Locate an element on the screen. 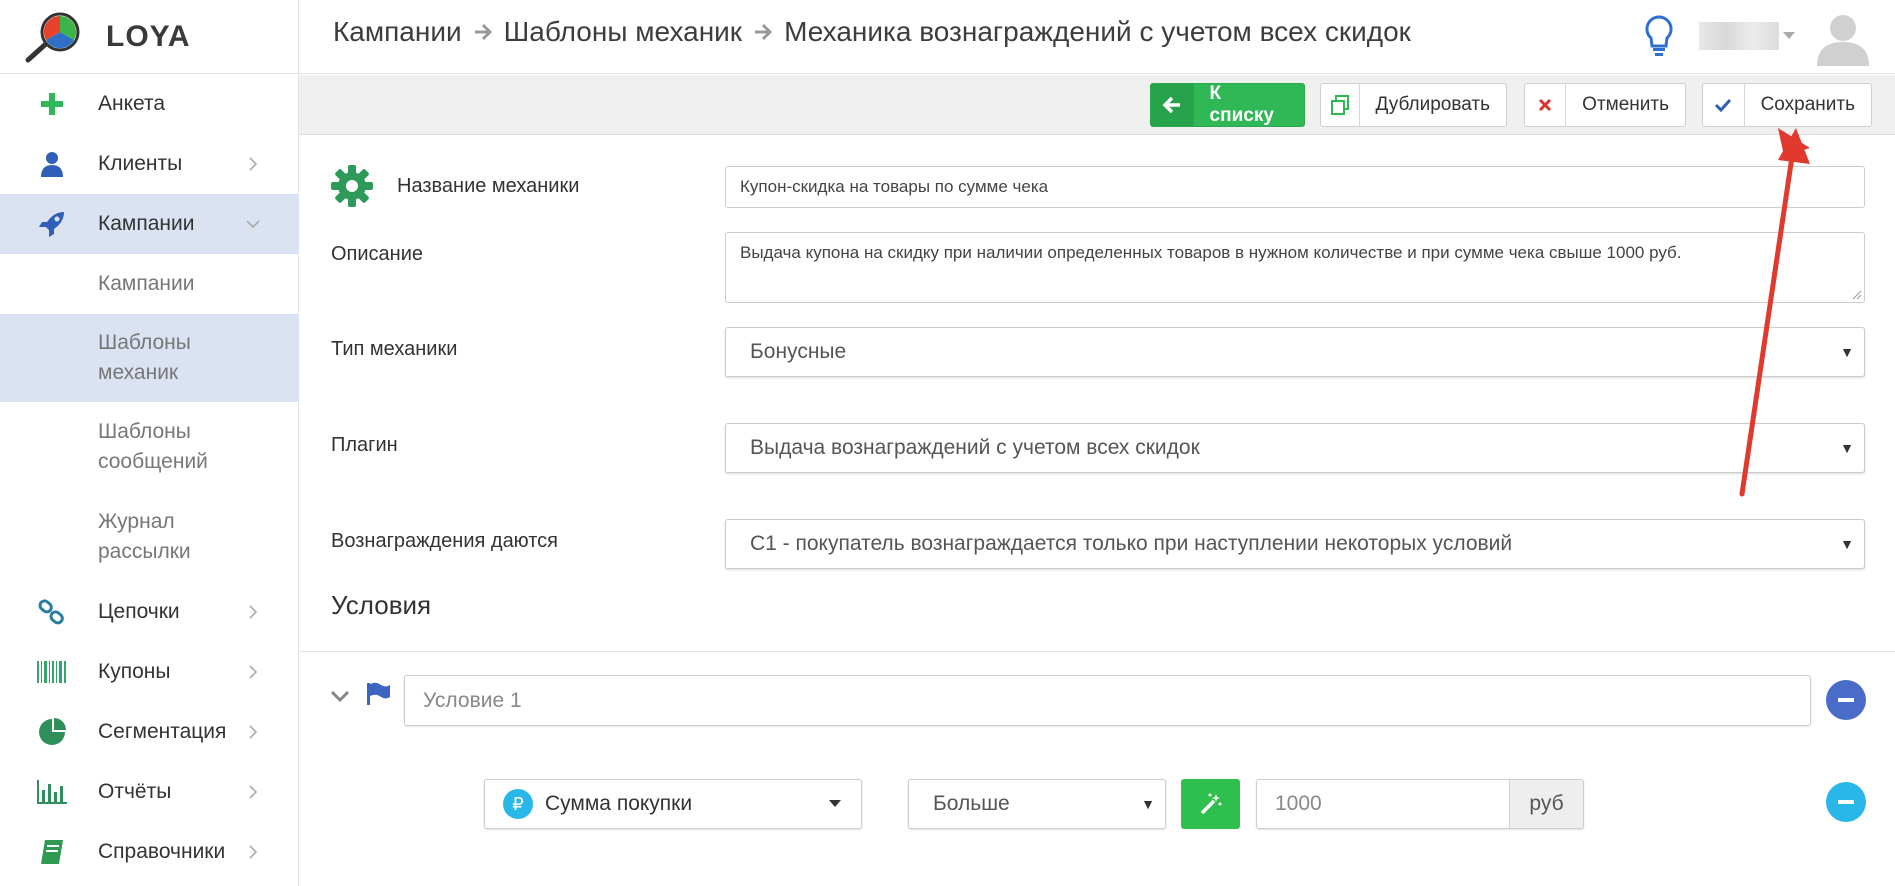 The image size is (1895, 886). magic-wand-icon is located at coordinates (1210, 804).